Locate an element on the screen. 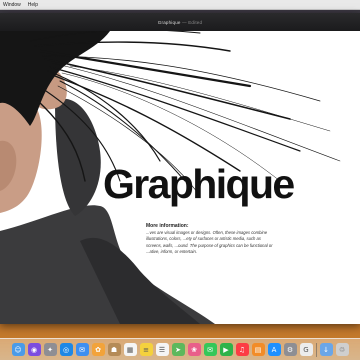 Image resolution: width=360 pixels, height=360 pixels. dock: ☺ ◉ ✦ ◎ ✉ ✿ ☗ ▦ ≡ ☰ ➤ ❀ ✉ ▶ ♫ ▤ A ⚙ G ↓ ♲ is located at coordinates (180, 349).